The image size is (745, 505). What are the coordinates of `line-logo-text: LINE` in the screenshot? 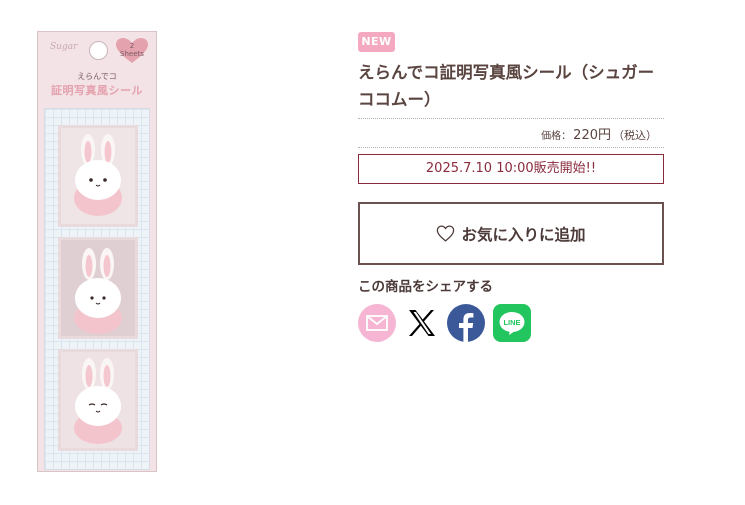 It's located at (511, 322).